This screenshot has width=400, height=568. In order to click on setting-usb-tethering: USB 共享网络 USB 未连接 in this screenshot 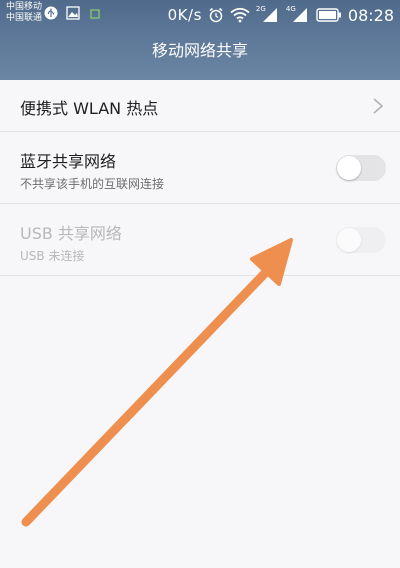, I will do `click(200, 240)`.